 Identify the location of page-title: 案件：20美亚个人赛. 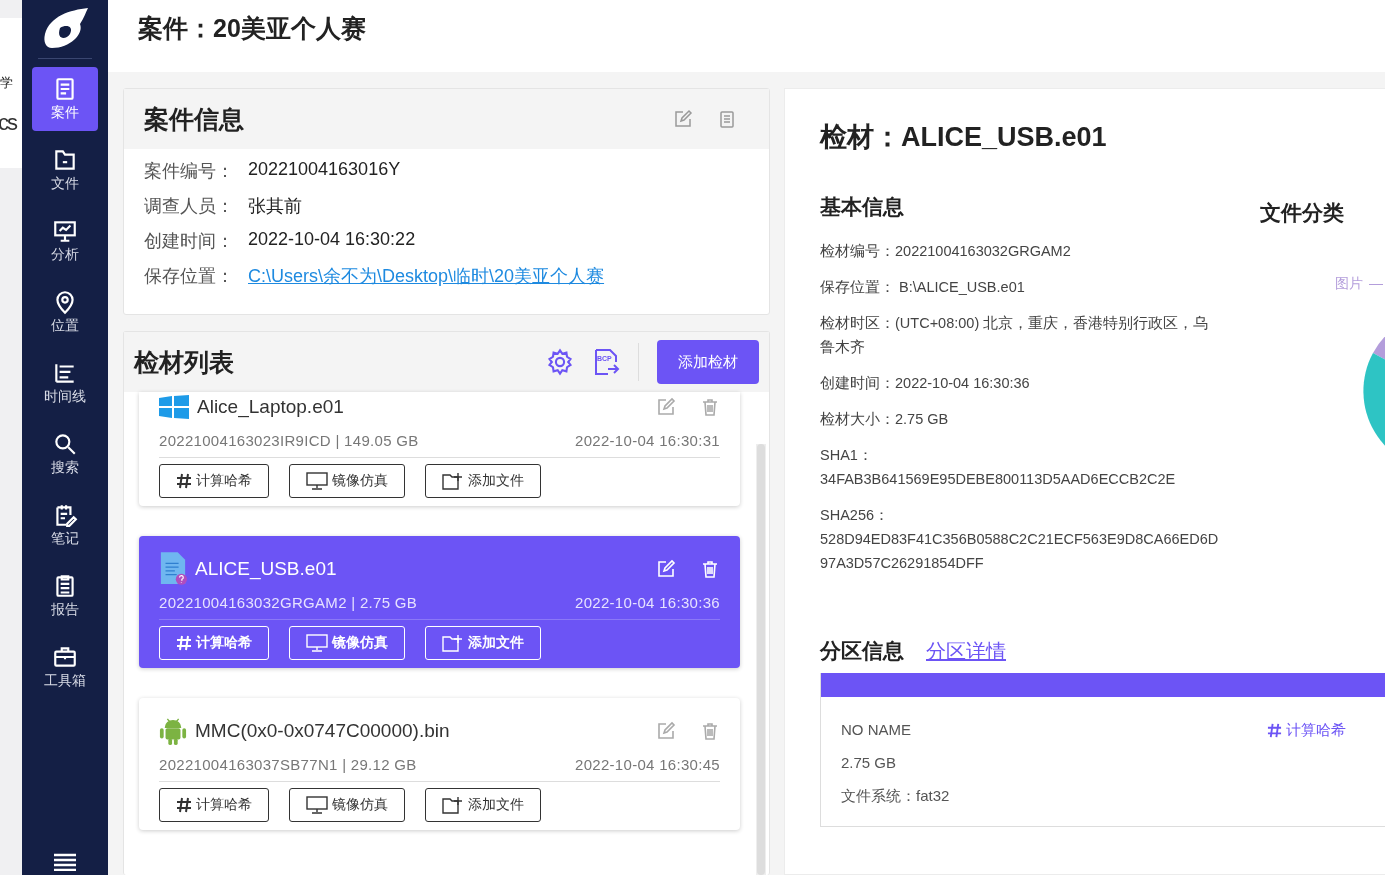
(252, 28).